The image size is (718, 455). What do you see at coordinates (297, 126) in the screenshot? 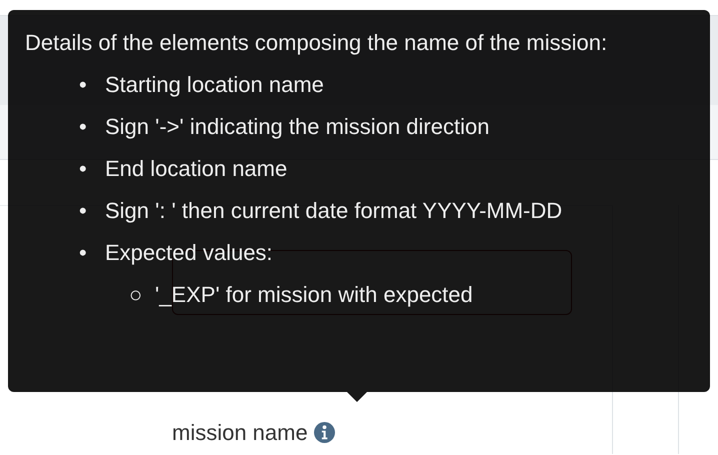
I see `tooltip-list-item: Sign '->' indicating the mission direction` at bounding box center [297, 126].